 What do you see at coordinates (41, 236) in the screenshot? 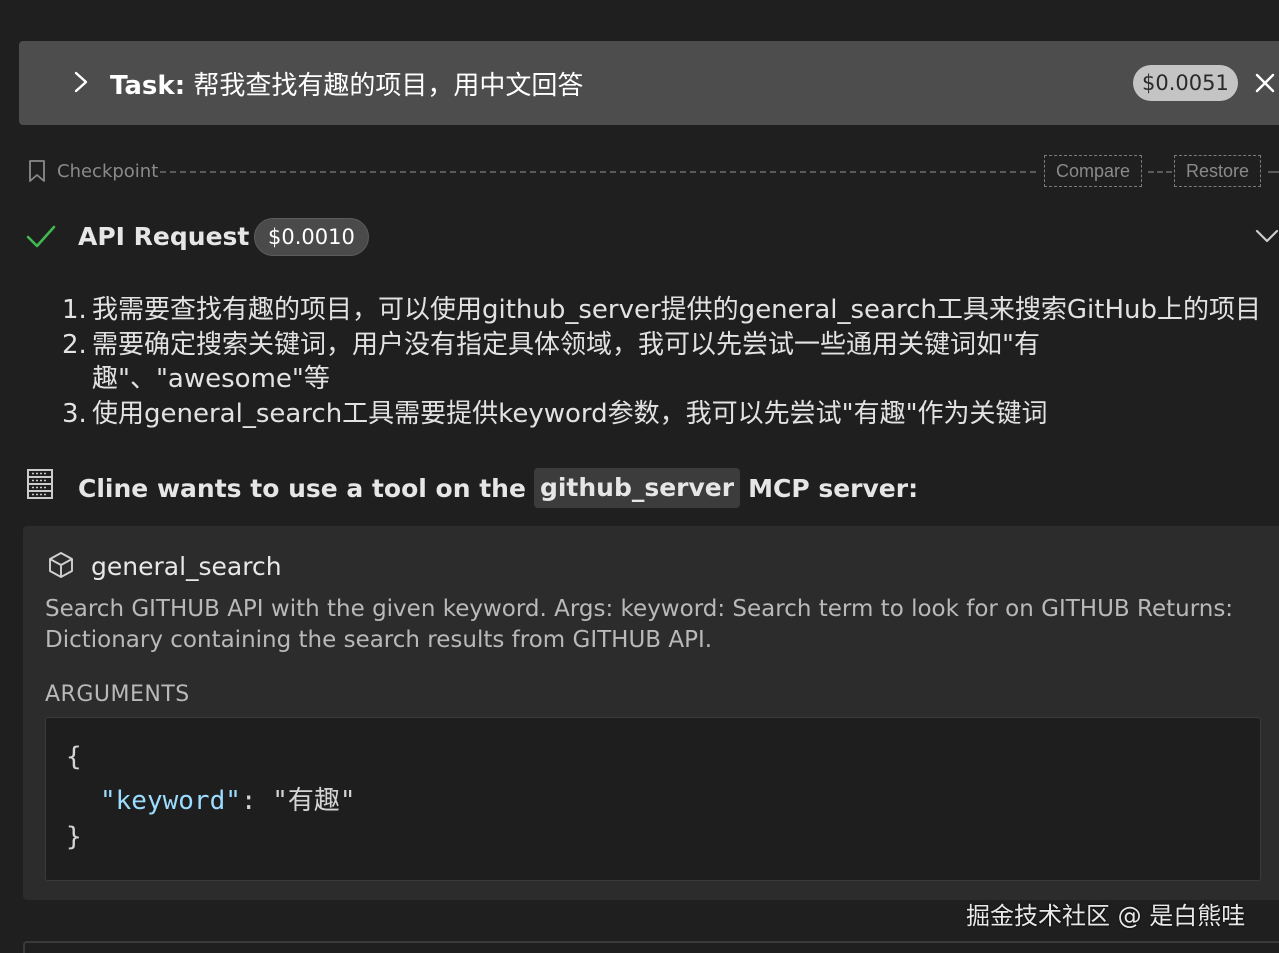
I see `check-icon` at bounding box center [41, 236].